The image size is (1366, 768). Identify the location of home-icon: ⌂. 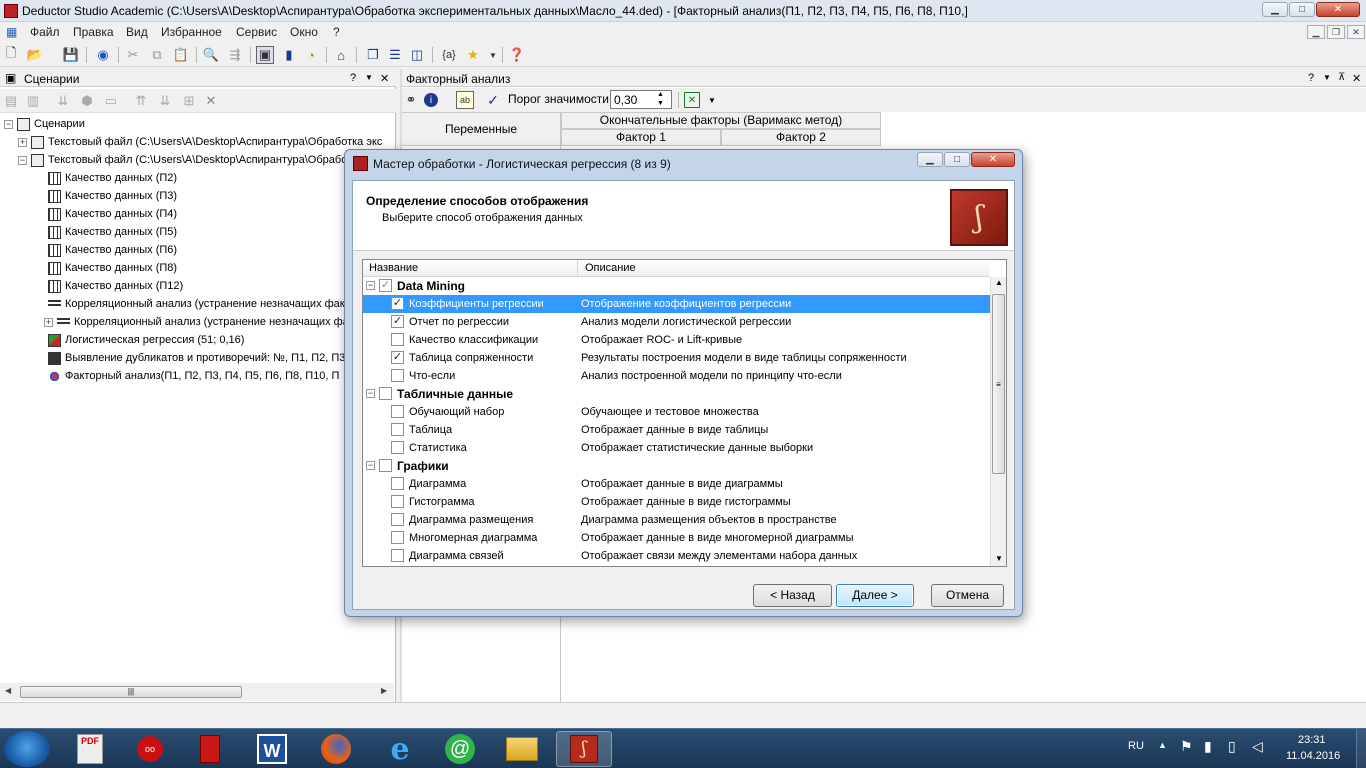
(341, 55).